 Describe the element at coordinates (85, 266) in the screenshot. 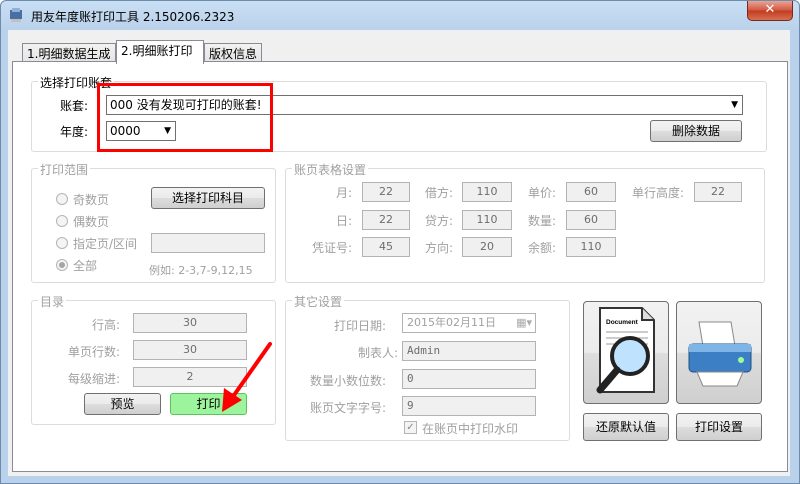

I see `radio-all-label: 全部` at that location.